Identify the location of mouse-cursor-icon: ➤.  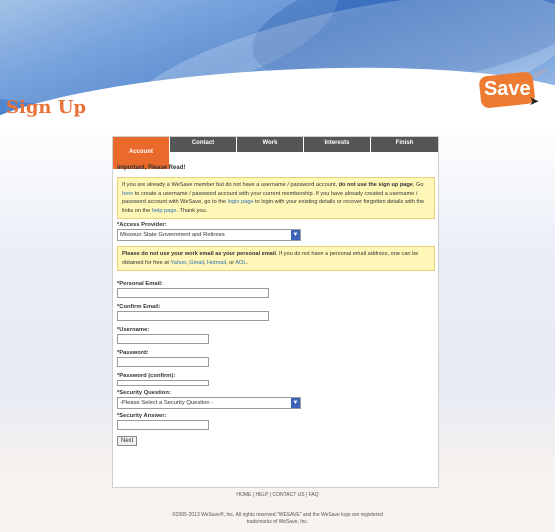
(534, 101).